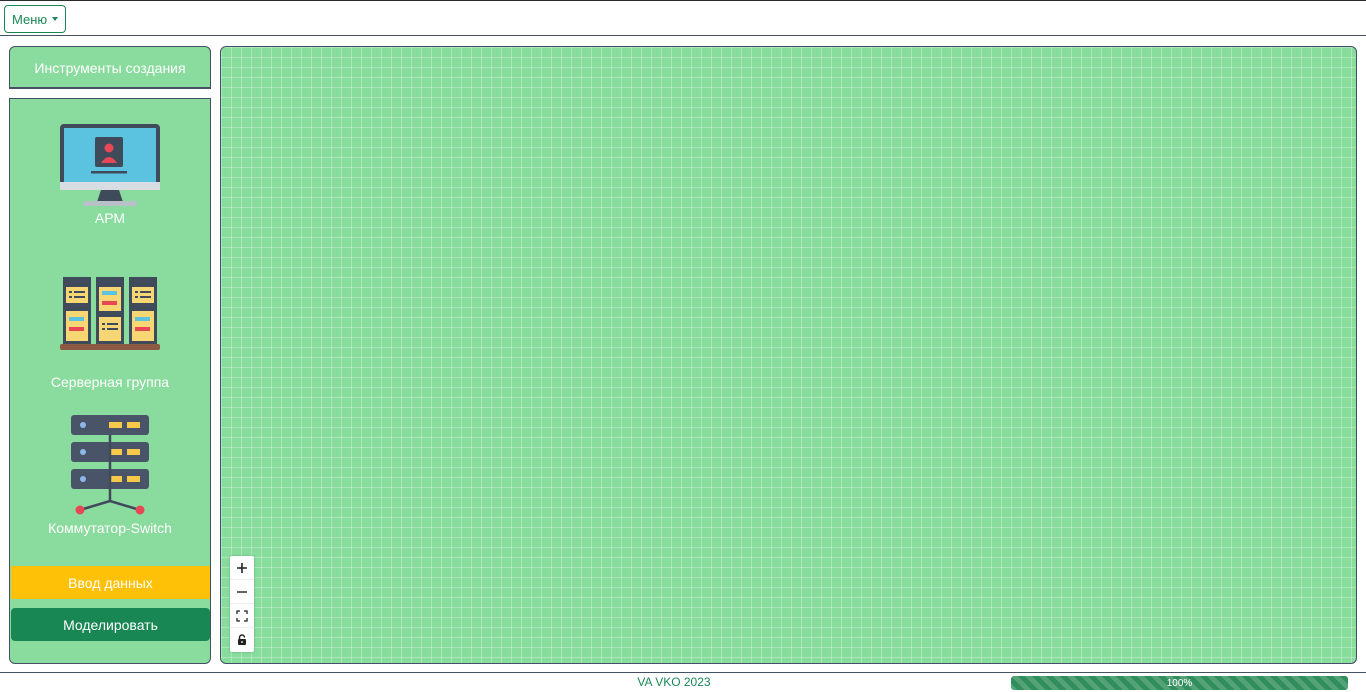 Image resolution: width=1366 pixels, height=692 pixels. I want to click on top-bar: Меню, so click(683, 18).